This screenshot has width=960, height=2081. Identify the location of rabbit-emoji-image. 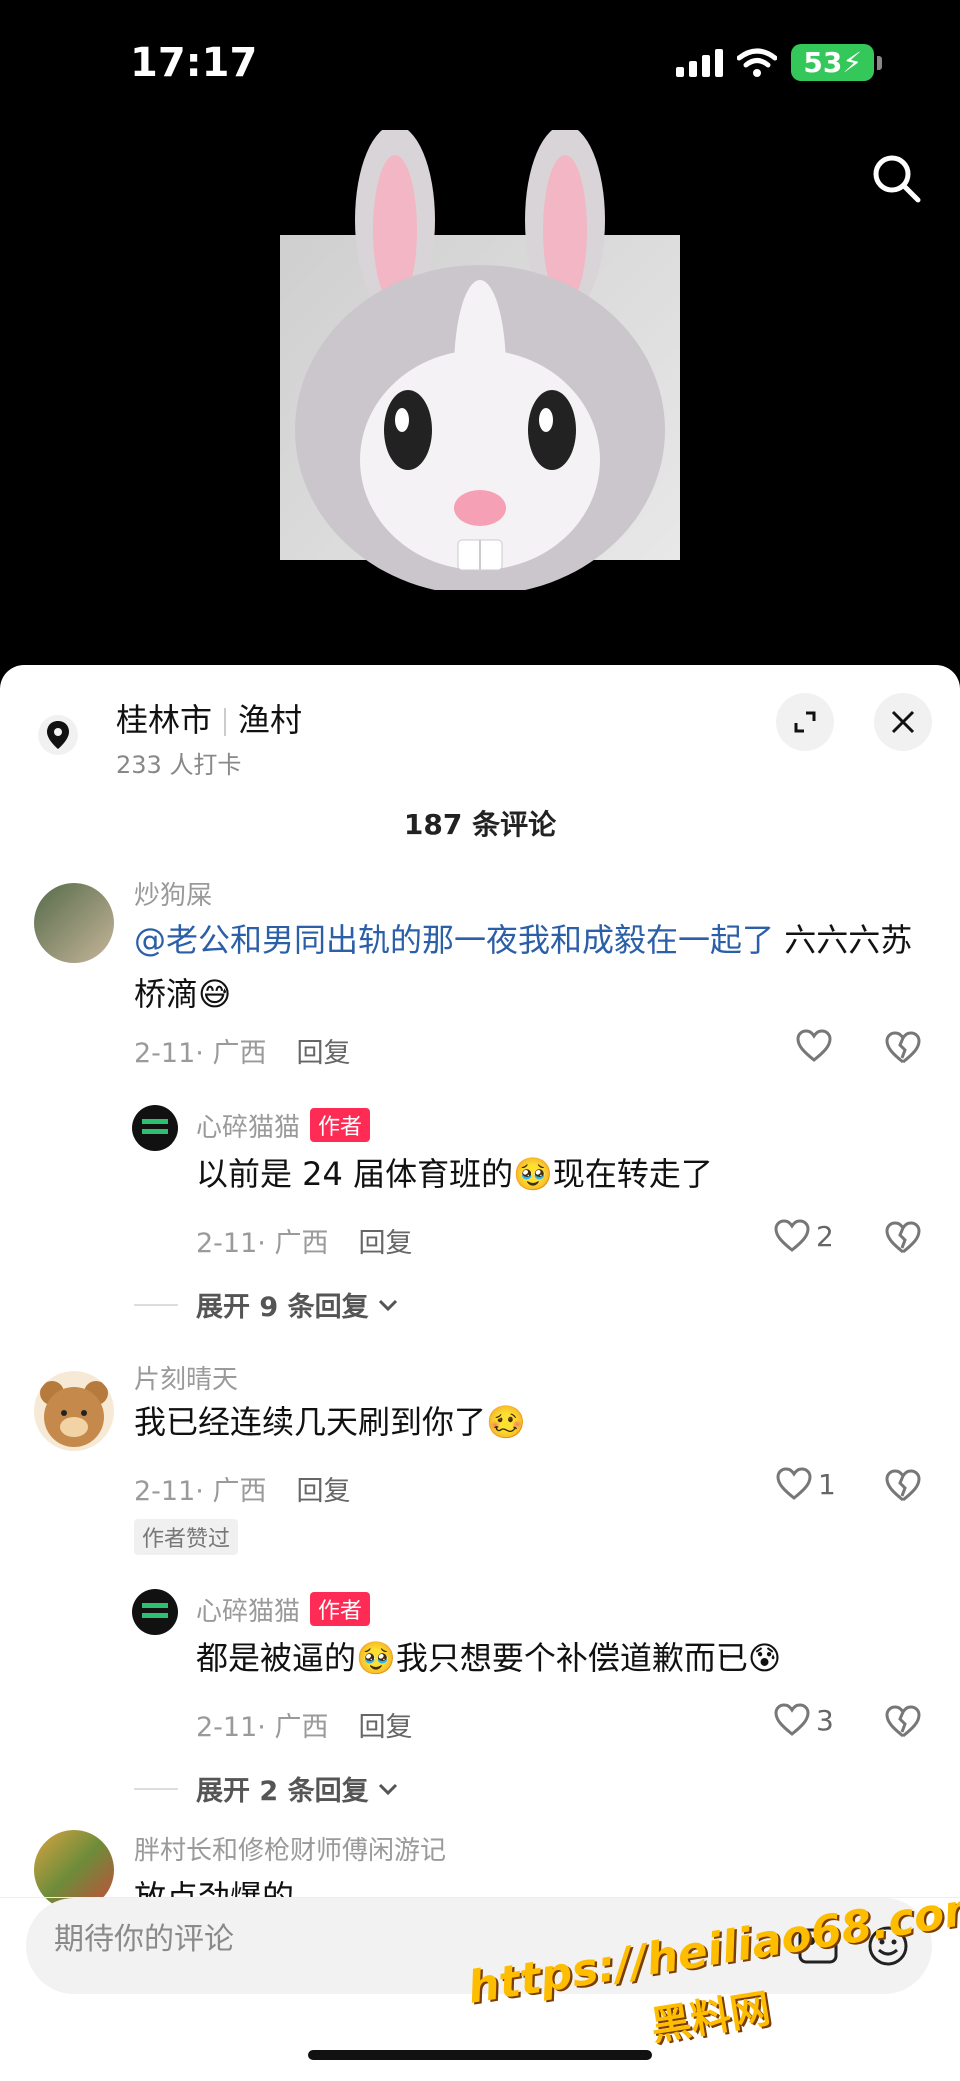
(480, 360).